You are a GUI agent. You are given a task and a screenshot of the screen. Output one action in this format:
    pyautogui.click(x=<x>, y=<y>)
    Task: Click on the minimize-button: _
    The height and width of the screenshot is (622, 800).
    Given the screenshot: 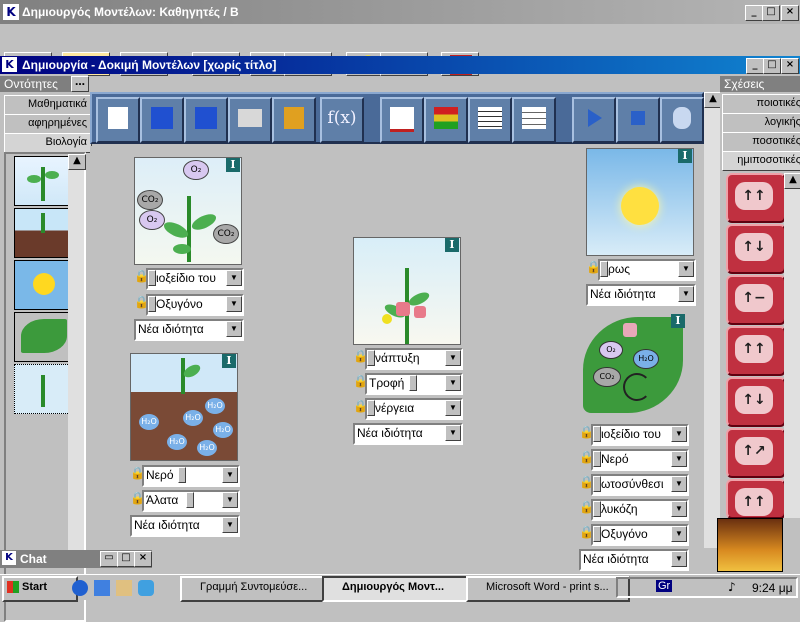 What is the action you would take?
    pyautogui.click(x=754, y=13)
    